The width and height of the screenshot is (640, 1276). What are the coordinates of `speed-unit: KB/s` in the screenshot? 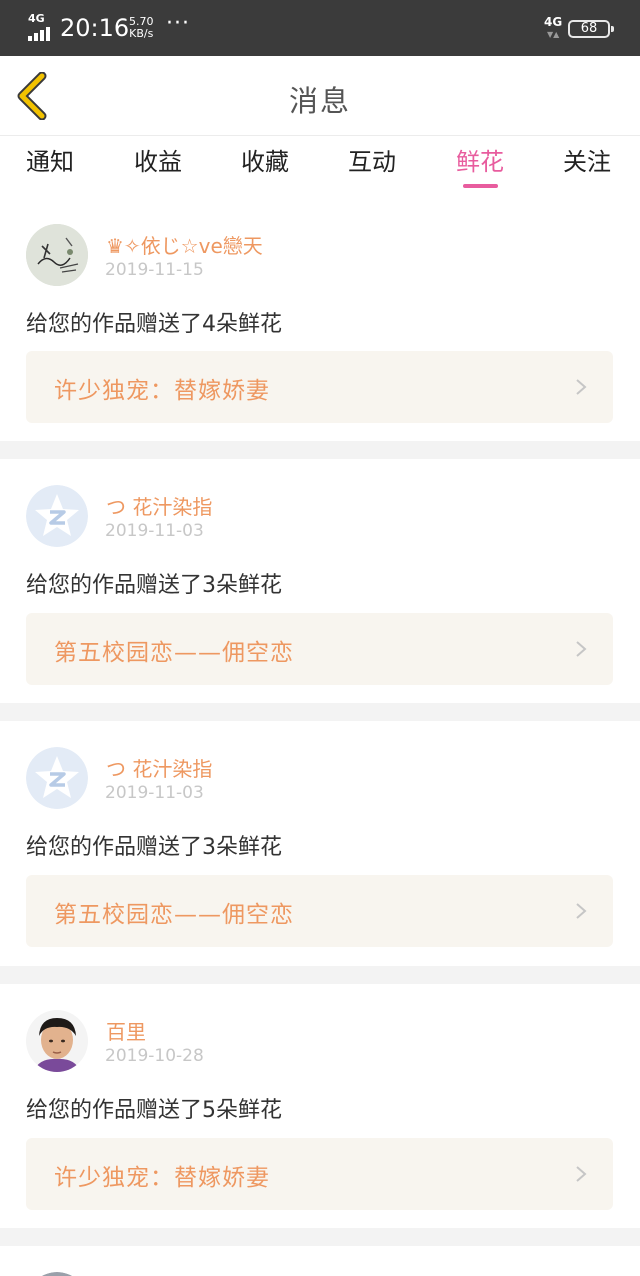 It's located at (141, 33).